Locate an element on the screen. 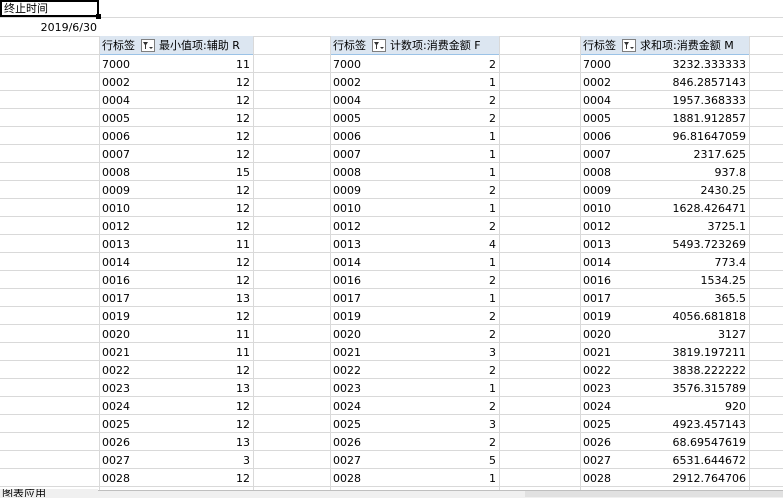 This screenshot has height=498, width=783. pivot-row: 0008 15 is located at coordinates (176, 172).